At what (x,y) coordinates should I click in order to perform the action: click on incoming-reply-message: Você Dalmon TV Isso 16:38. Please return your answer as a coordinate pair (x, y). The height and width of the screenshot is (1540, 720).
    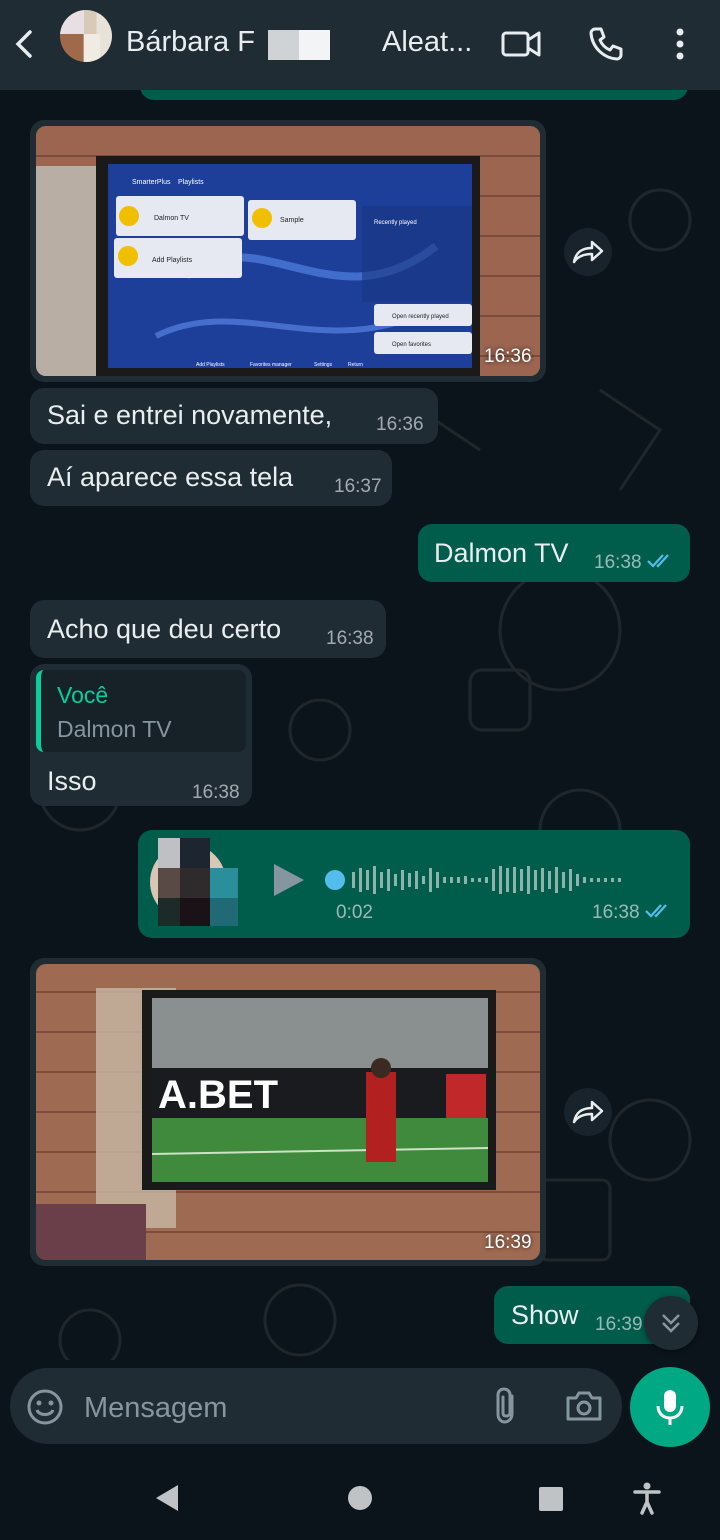
    Looking at the image, I should click on (141, 735).